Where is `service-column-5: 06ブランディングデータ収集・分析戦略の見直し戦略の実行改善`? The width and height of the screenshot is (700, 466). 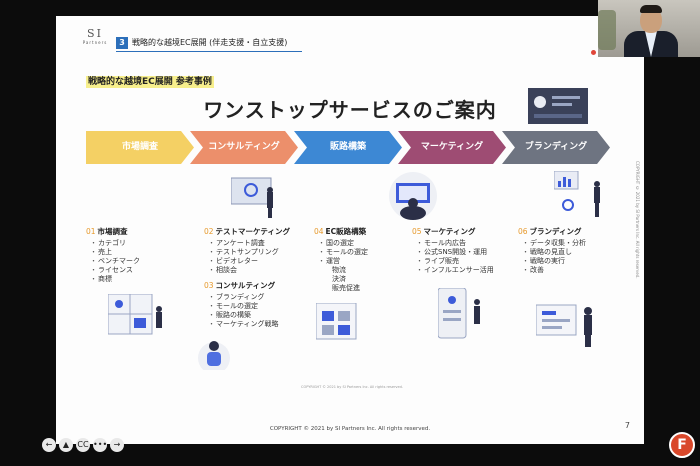 service-column-5: 06ブランディングデータ収集・分析戦略の見直し戦略の実行改善 is located at coordinates (552, 250).